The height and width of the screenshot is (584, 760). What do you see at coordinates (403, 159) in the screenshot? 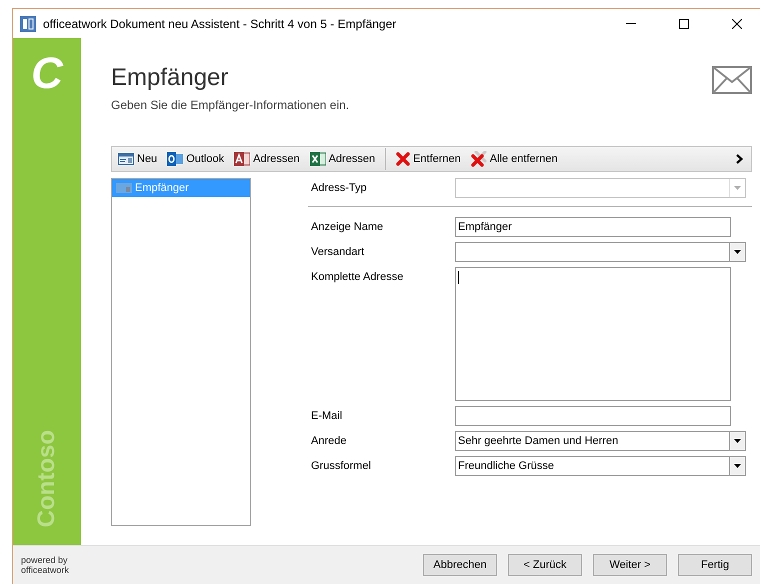
I see `delete-icon` at bounding box center [403, 159].